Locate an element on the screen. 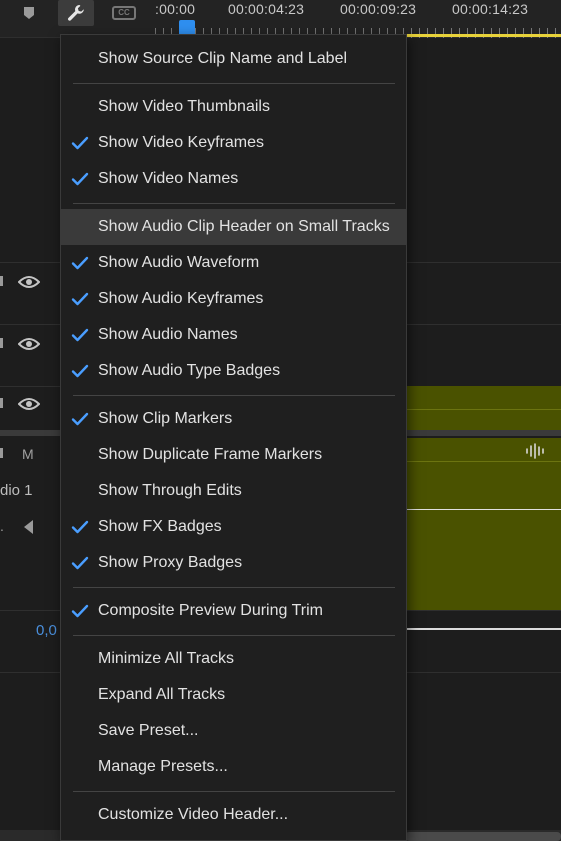  menu-item-show-proxy-badges: Show Proxy Badges is located at coordinates (233, 563).